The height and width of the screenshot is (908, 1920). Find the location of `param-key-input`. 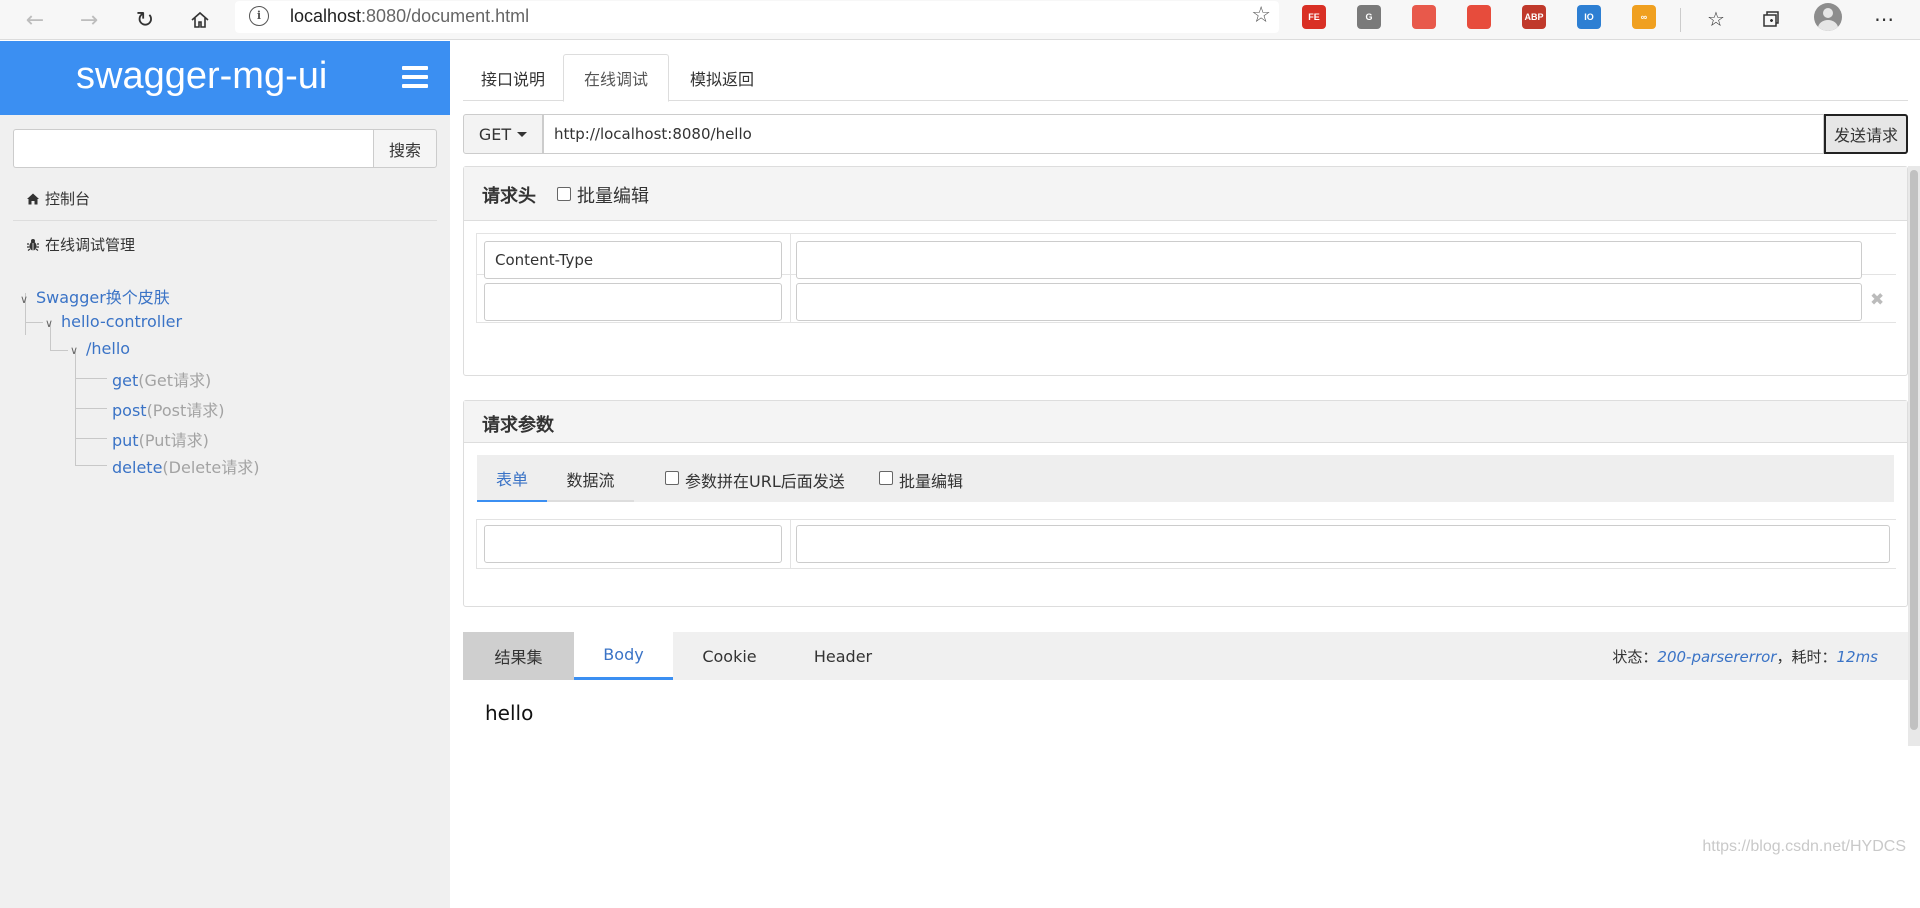

param-key-input is located at coordinates (633, 544).